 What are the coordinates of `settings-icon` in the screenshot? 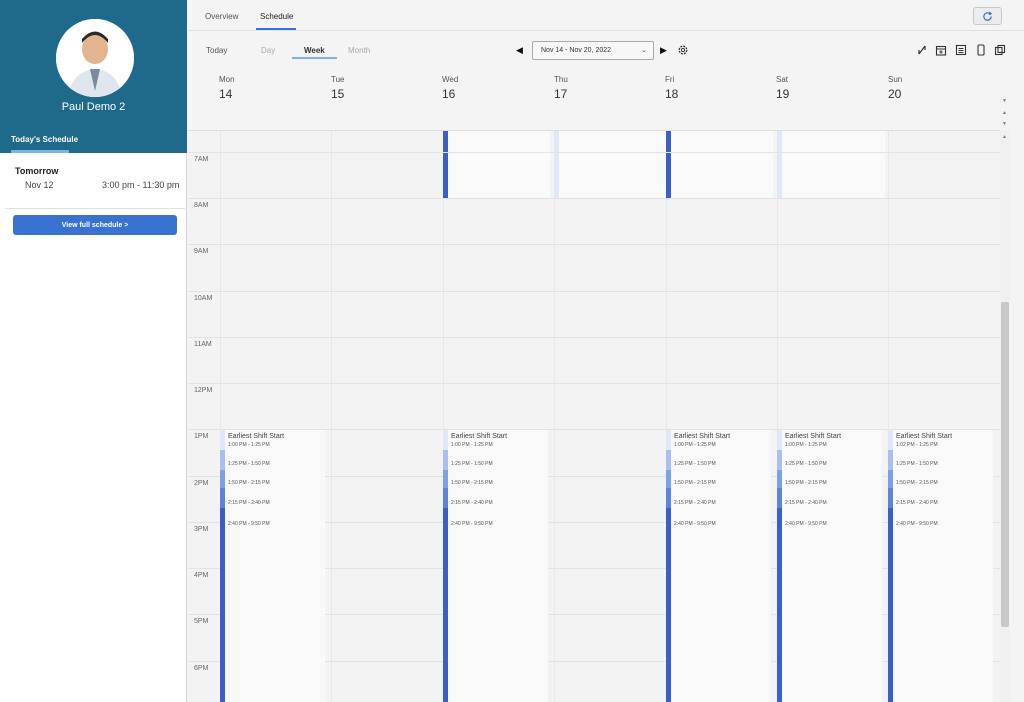 It's located at (683, 50).